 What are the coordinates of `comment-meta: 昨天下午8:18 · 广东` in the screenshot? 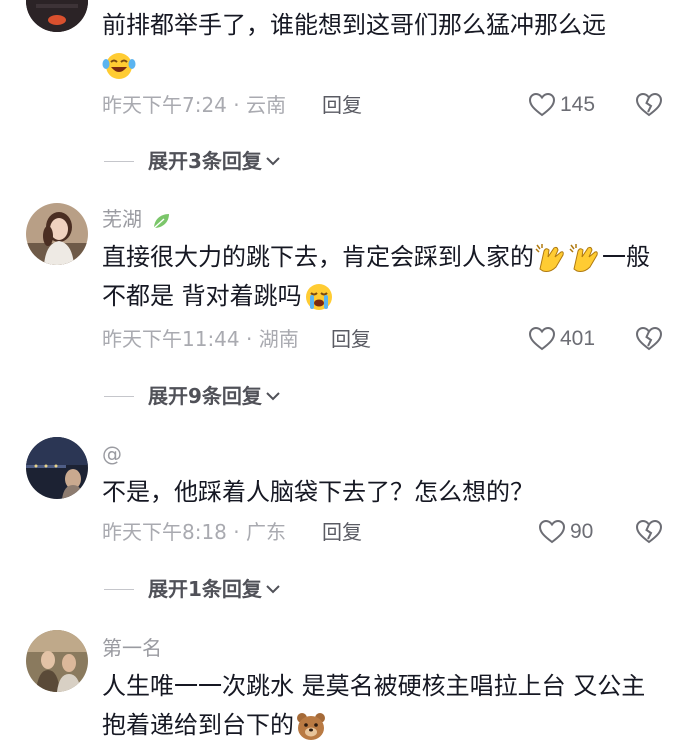 It's located at (194, 532).